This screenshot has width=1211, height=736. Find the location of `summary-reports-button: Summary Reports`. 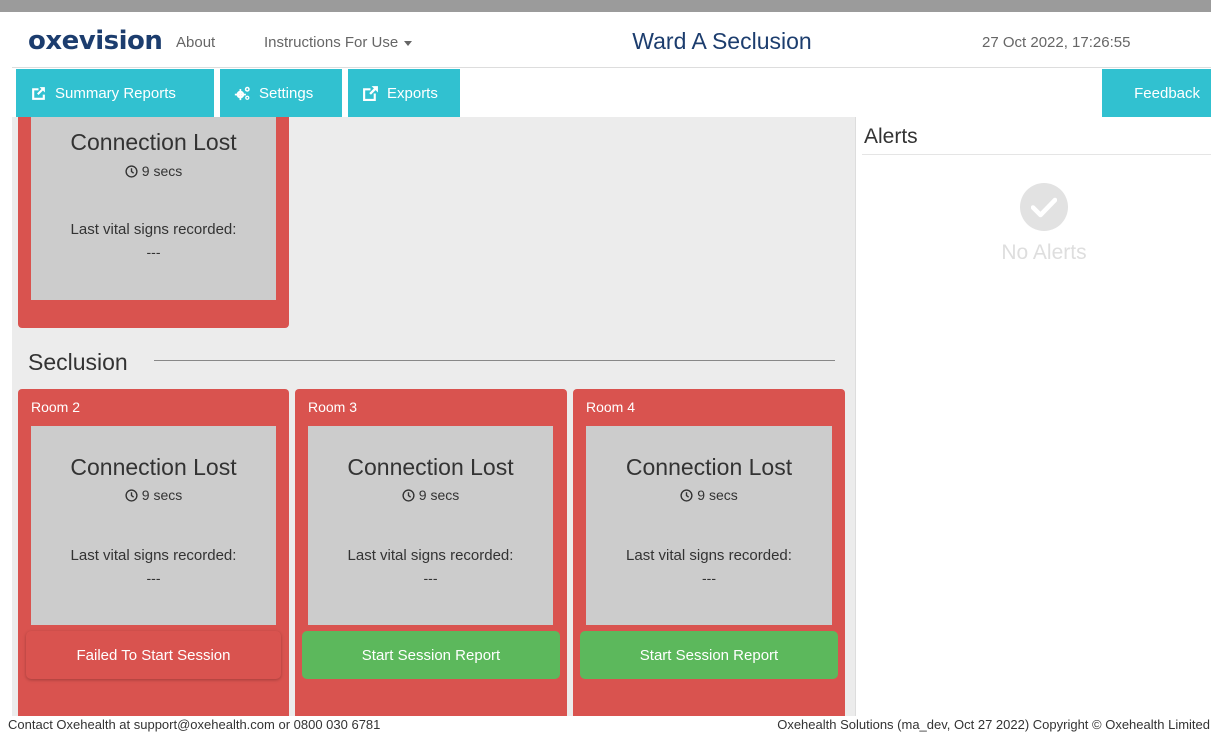

summary-reports-button: Summary Reports is located at coordinates (115, 93).